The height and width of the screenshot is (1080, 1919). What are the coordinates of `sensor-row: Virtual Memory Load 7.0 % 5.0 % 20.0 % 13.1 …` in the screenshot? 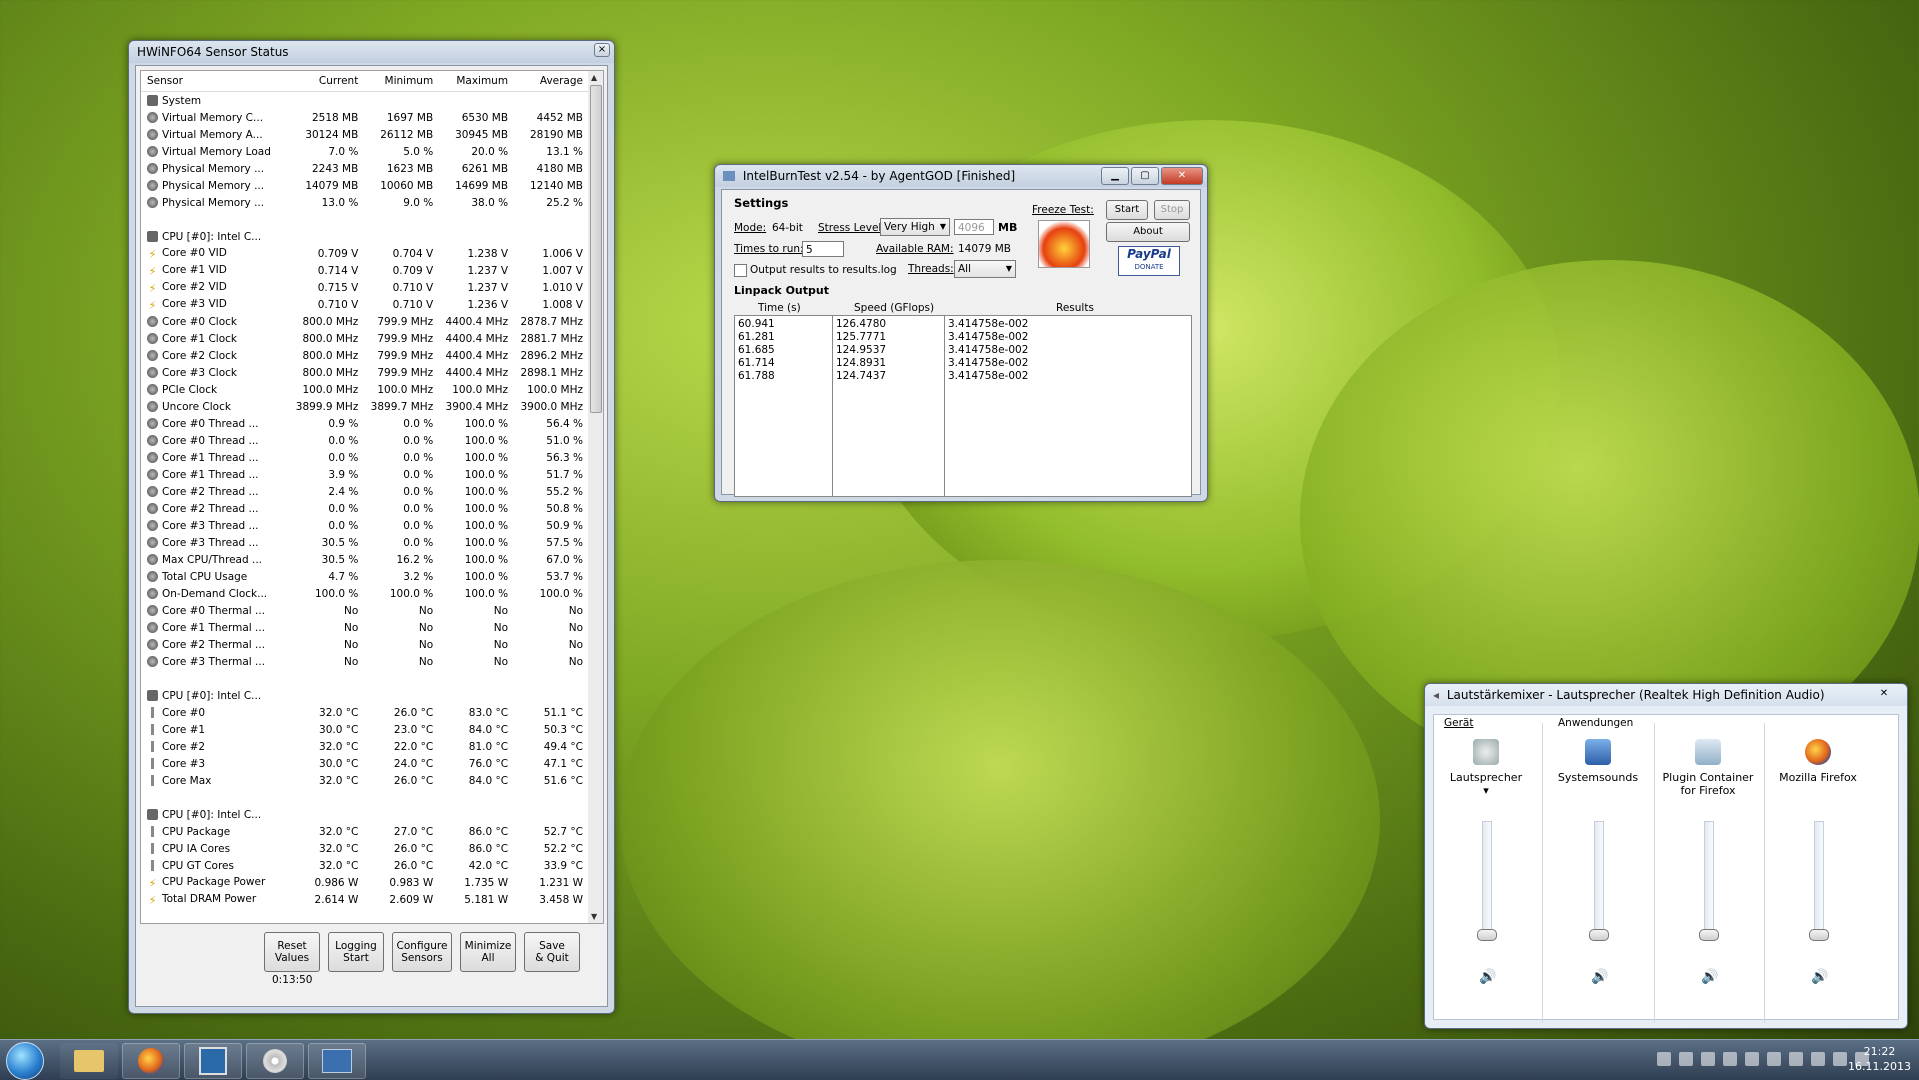 It's located at (365, 151).